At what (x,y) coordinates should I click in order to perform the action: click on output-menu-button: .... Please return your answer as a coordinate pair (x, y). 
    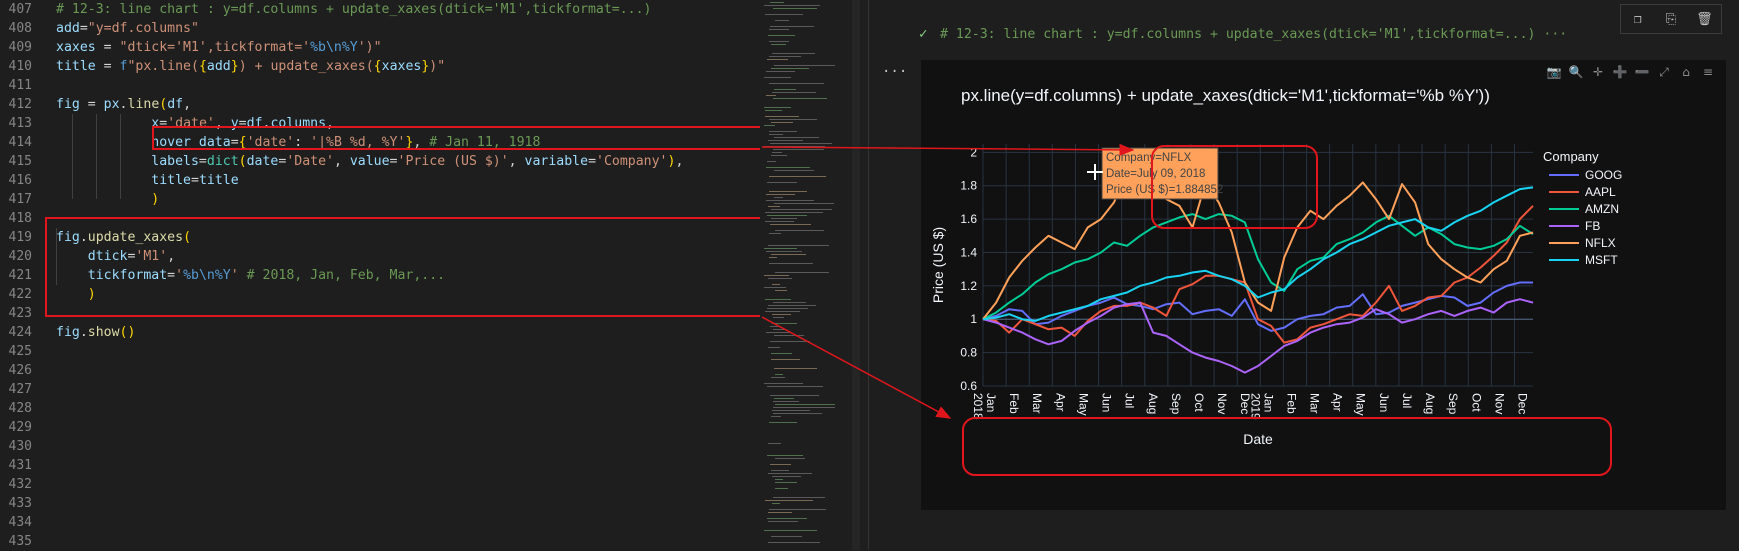
    Looking at the image, I should click on (894, 68).